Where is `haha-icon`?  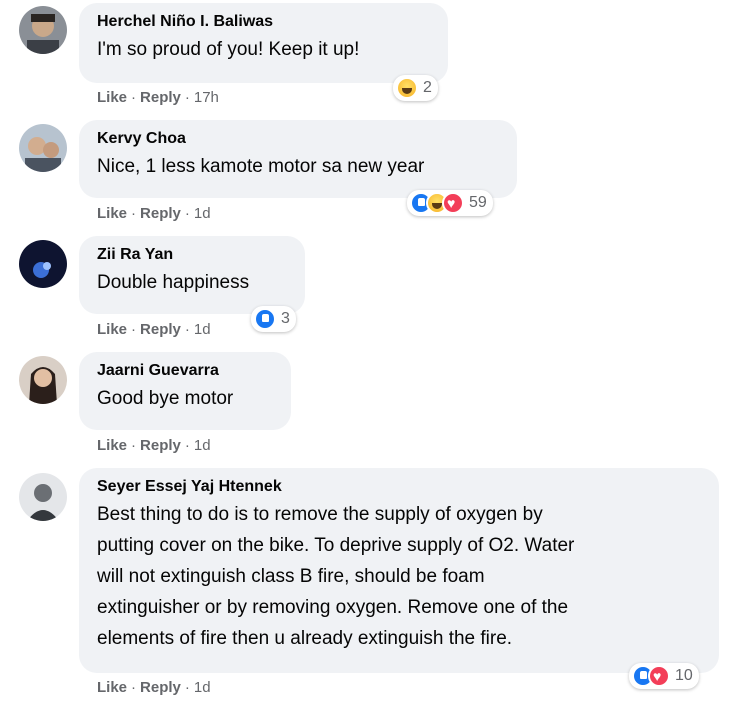
haha-icon is located at coordinates (407, 88).